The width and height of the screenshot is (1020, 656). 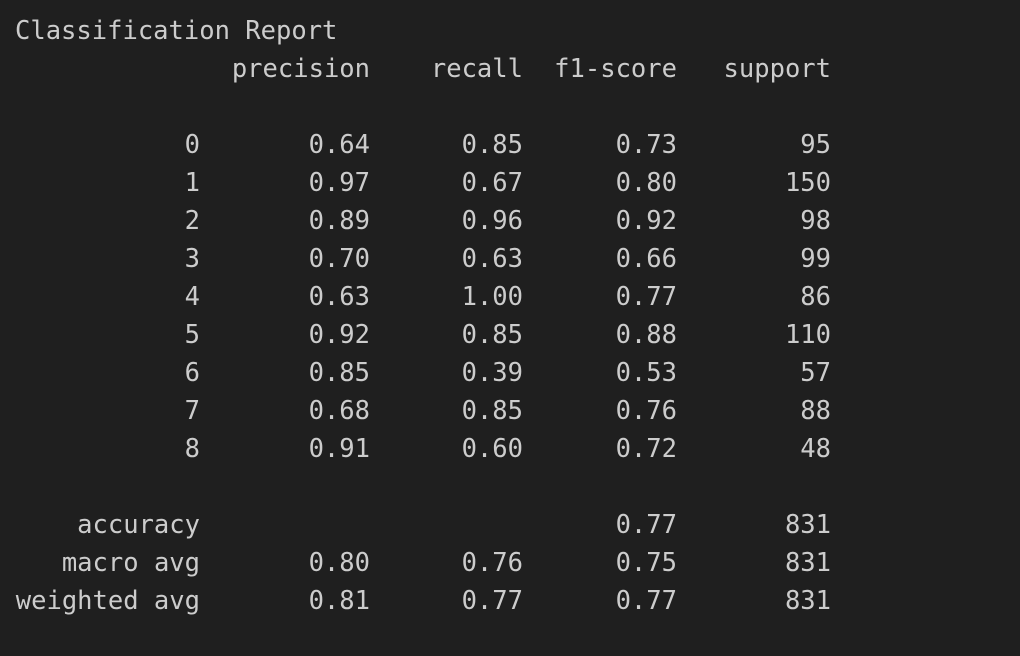 I want to click on row-label: 4, so click(x=192, y=297).